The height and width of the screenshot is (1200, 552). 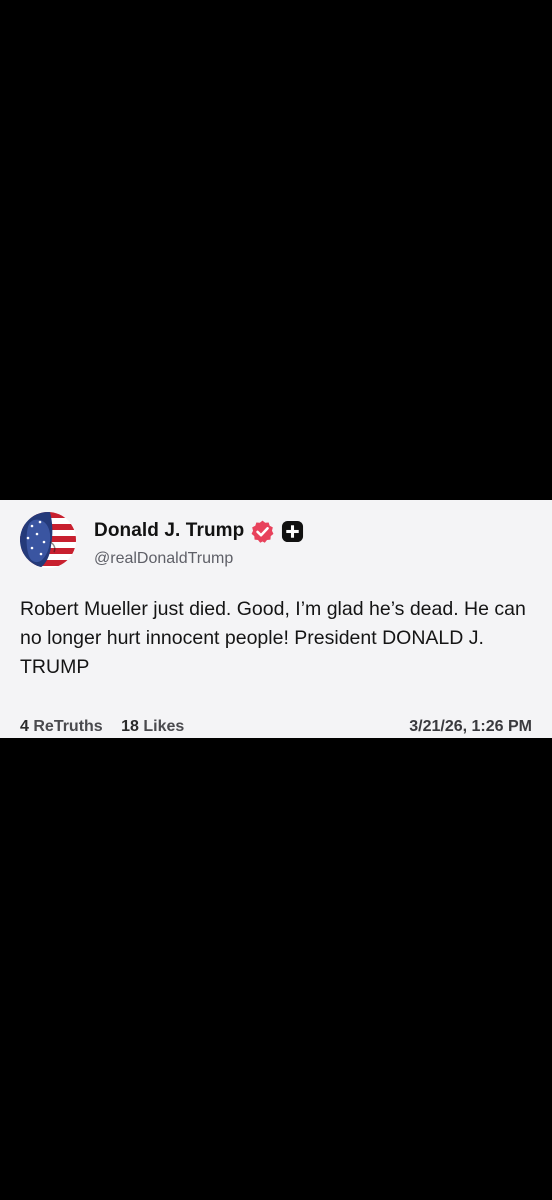 I want to click on post-footer: 4 ReTruths 18 Likes 3/21/26, 1:26 PM, so click(x=276, y=729).